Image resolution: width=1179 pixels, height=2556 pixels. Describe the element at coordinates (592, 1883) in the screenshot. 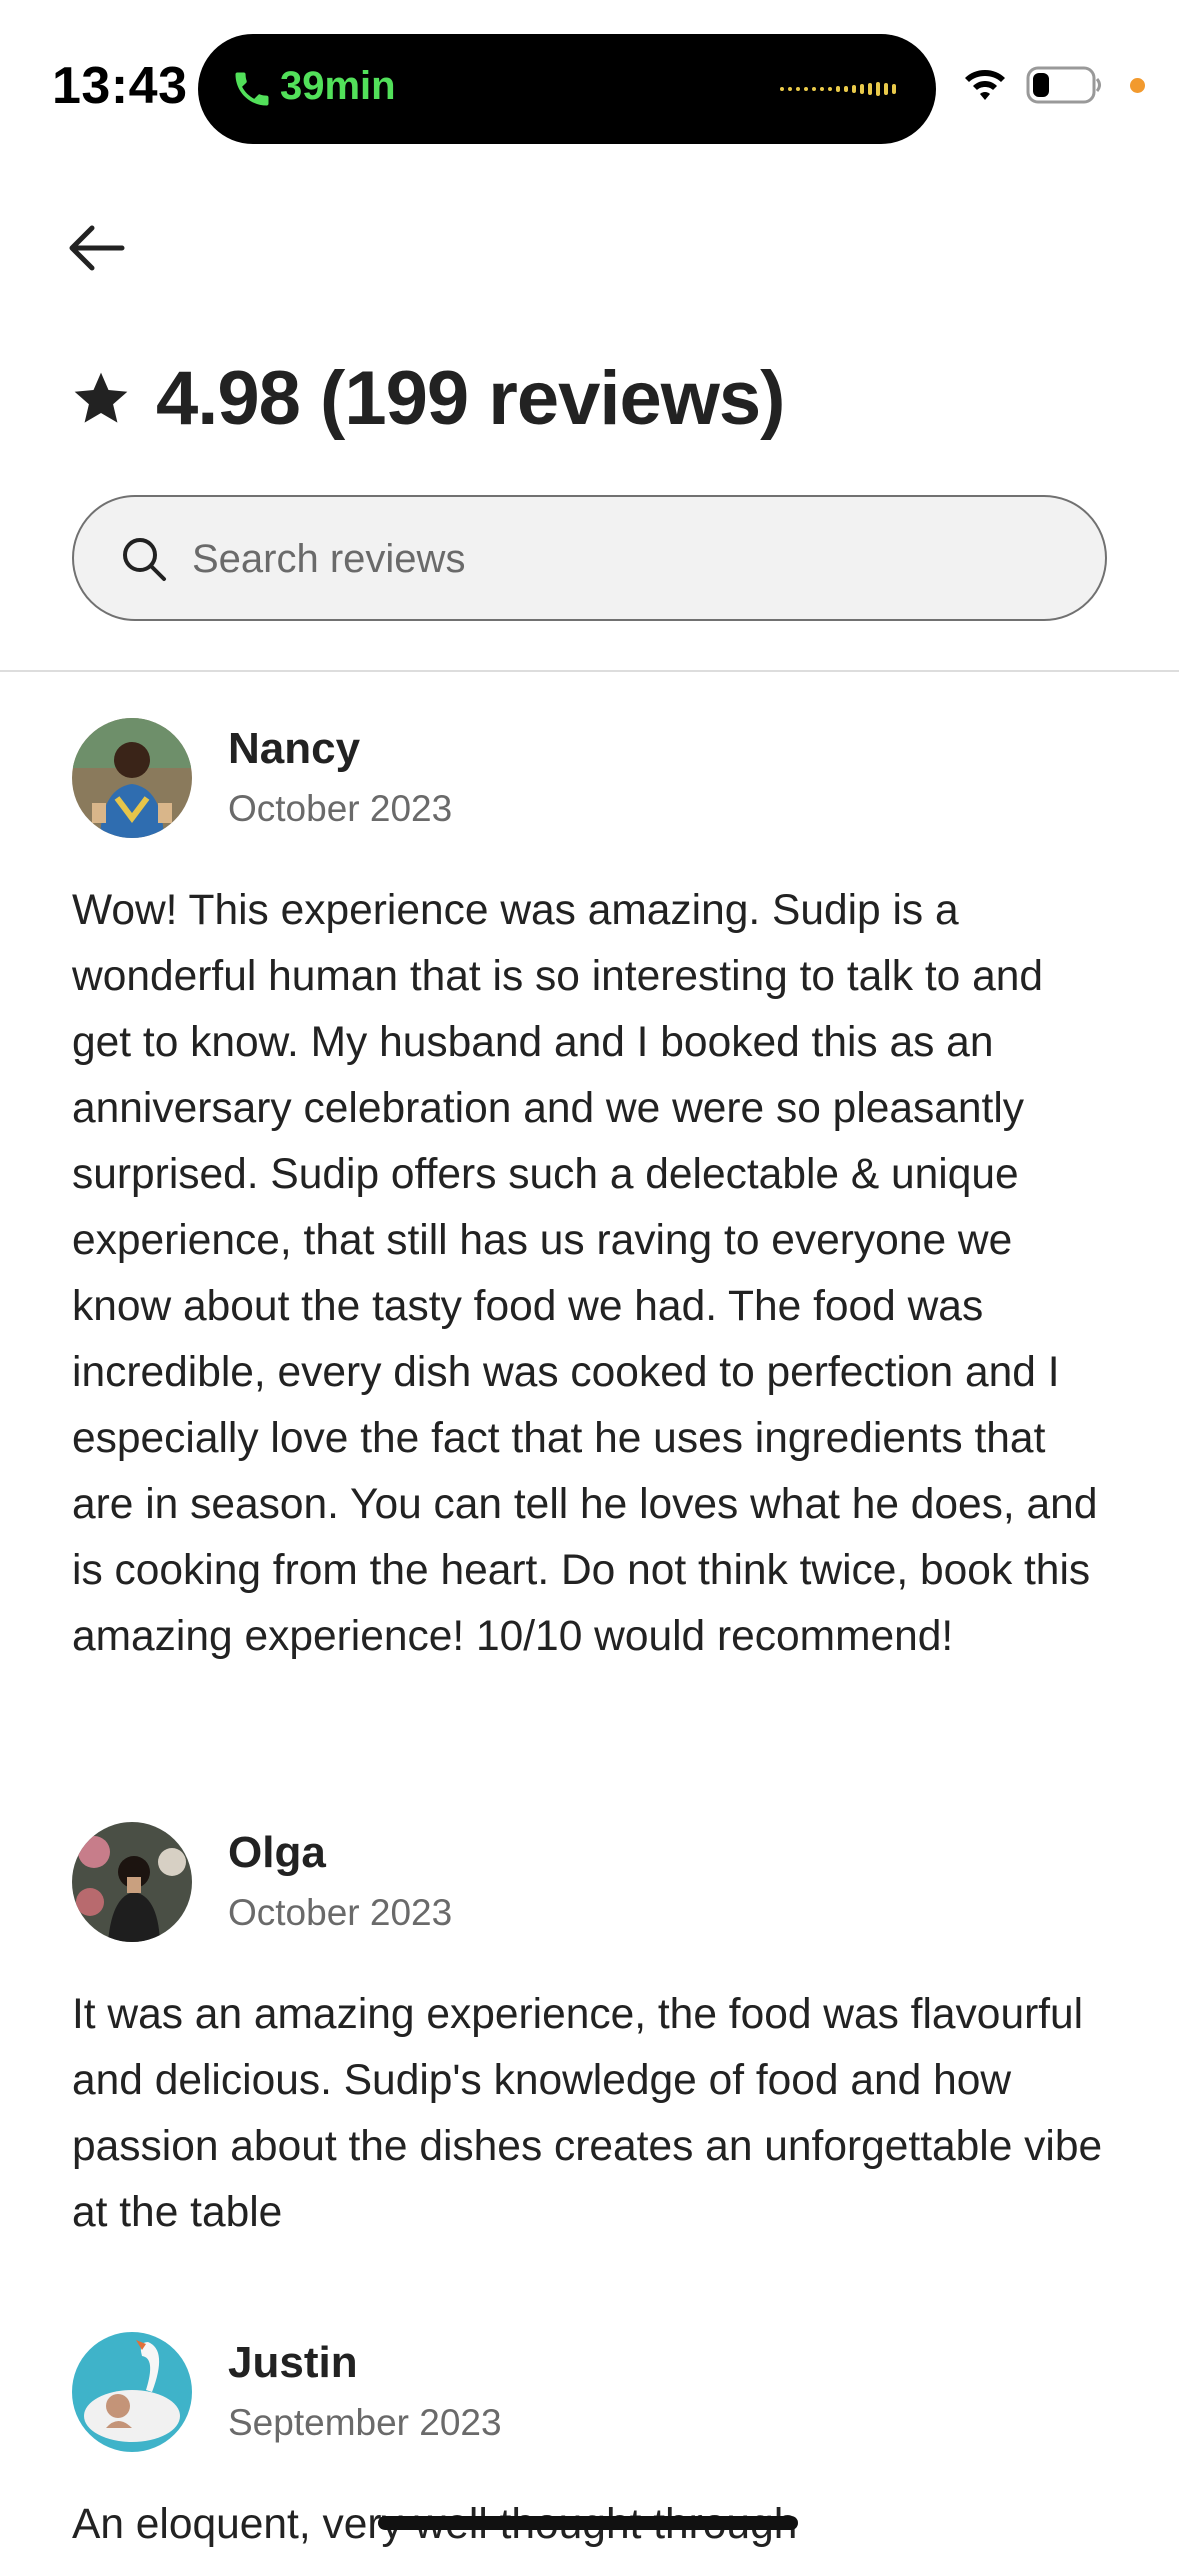

I see `review-header: Olga October 2023` at that location.